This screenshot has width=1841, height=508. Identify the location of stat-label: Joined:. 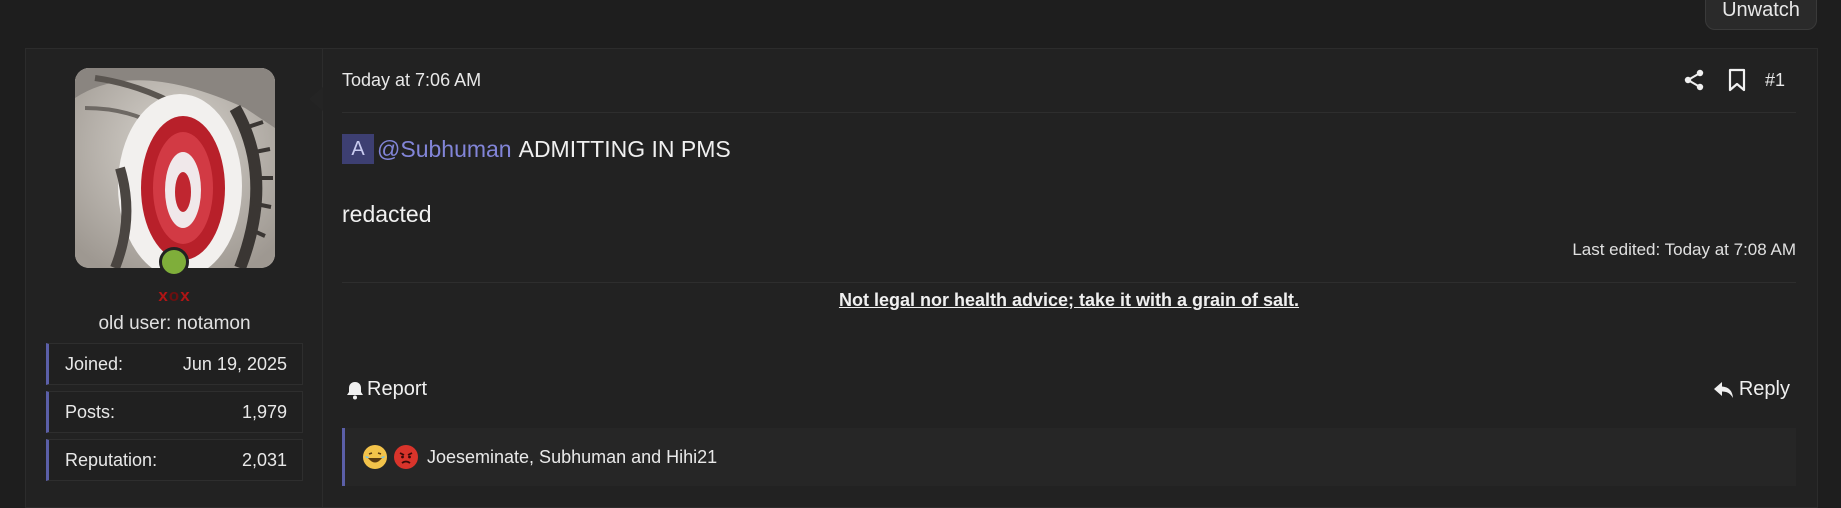
(94, 363).